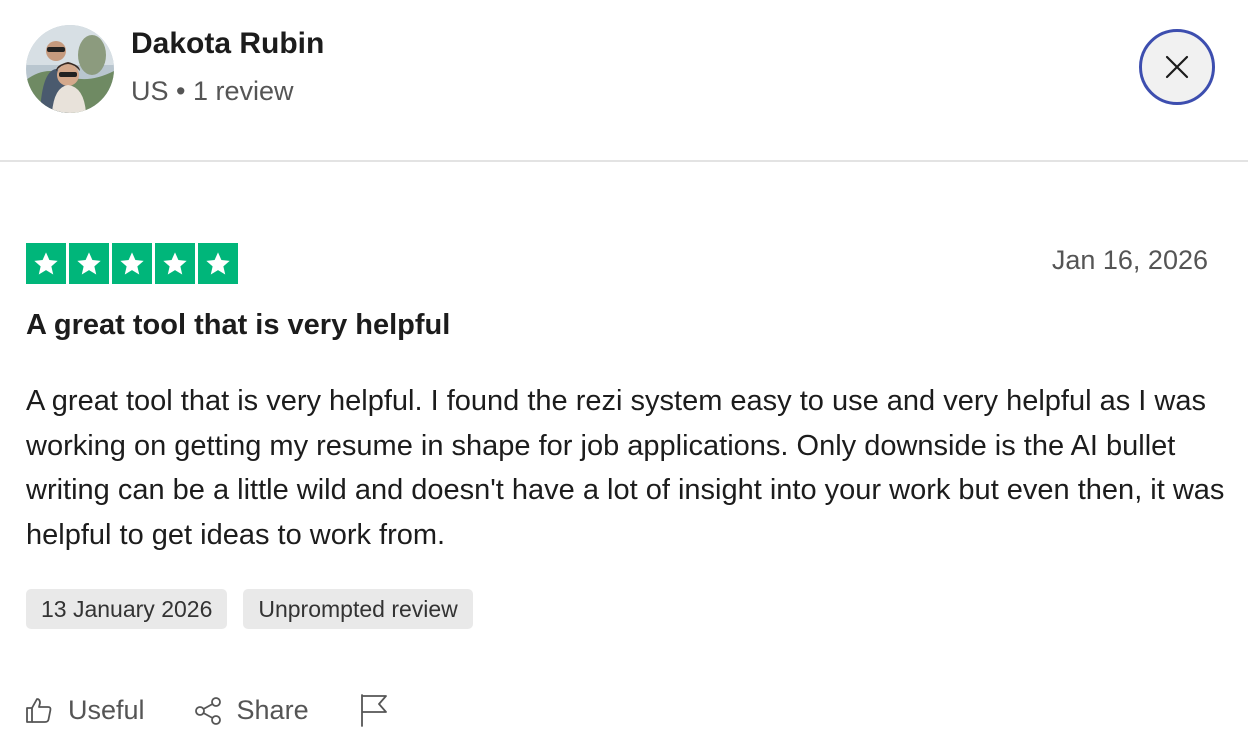 The width and height of the screenshot is (1248, 750). I want to click on flag-icon, so click(373, 710).